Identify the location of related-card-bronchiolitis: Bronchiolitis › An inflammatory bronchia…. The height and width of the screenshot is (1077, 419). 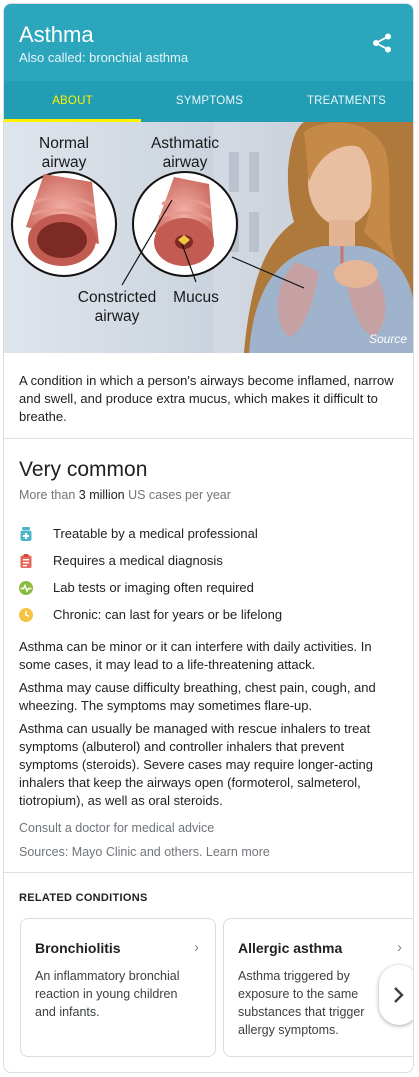
(118, 987).